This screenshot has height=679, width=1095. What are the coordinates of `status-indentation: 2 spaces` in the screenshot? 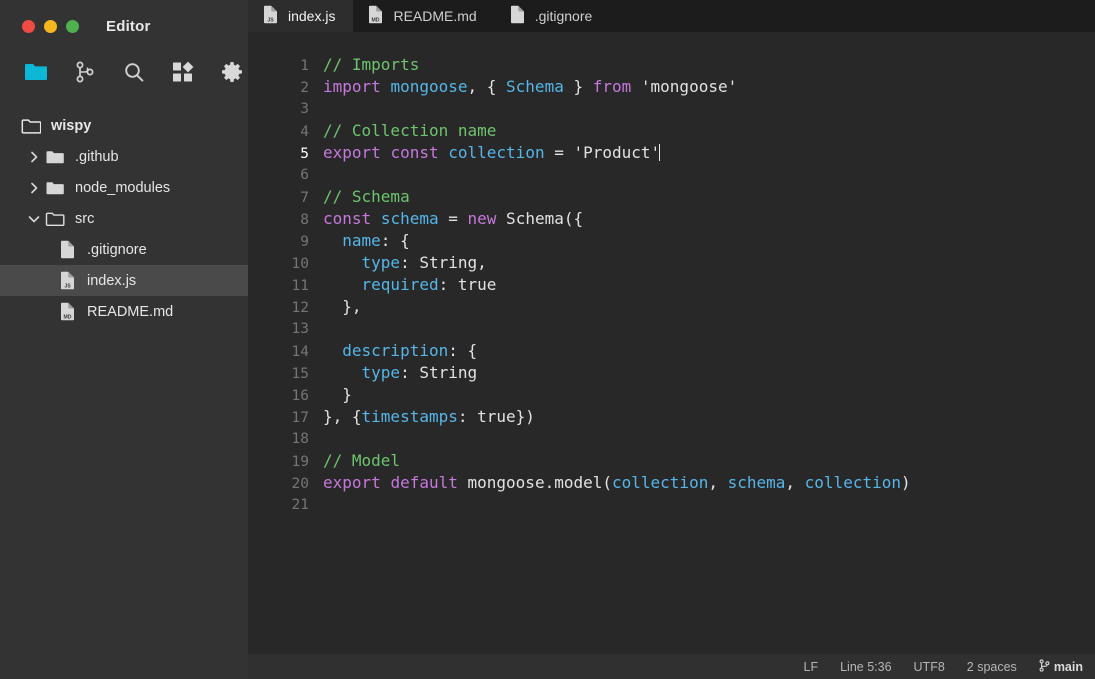 It's located at (992, 667).